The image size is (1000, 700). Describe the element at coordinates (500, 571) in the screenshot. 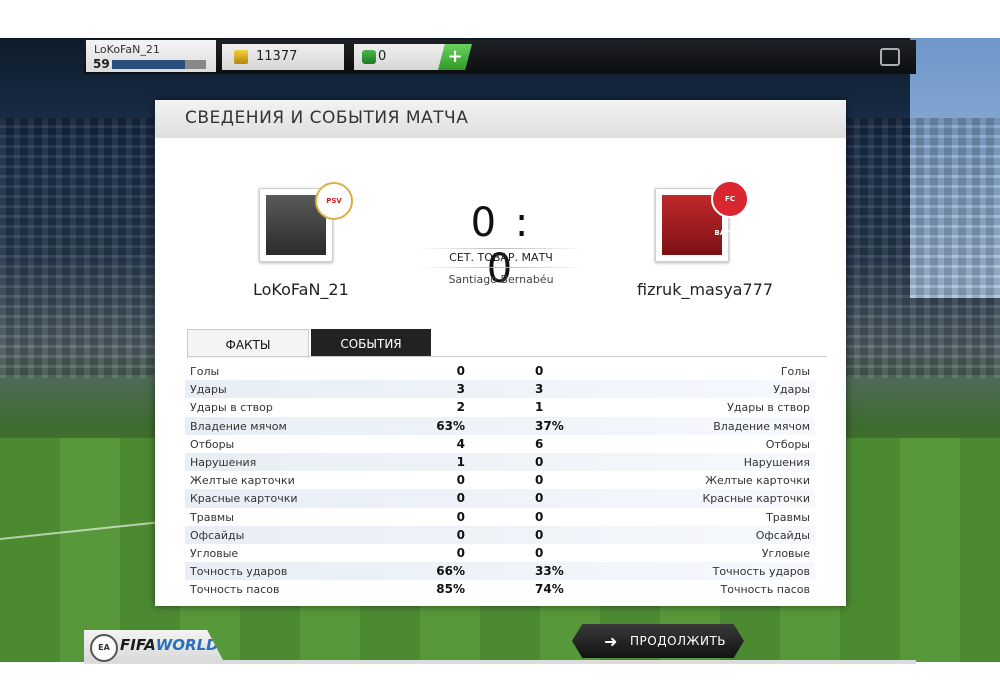

I see `stat-row: Точность ударов 66% 33% Точность ударов` at that location.